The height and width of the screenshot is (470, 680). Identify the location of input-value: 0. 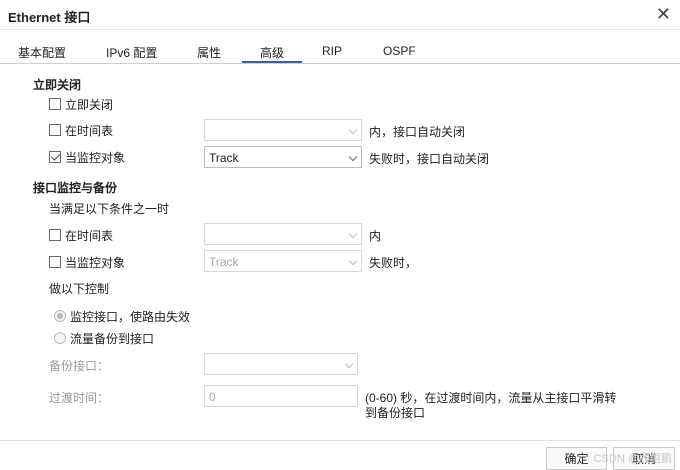
(212, 397).